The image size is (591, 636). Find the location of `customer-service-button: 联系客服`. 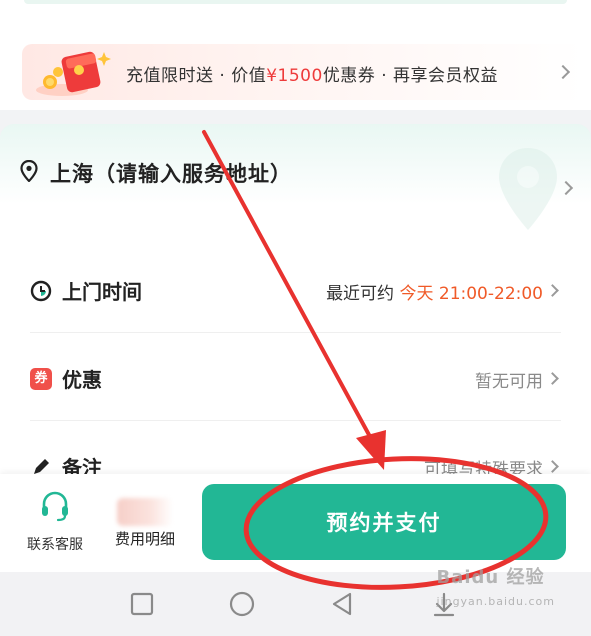

customer-service-button: 联系客服 is located at coordinates (55, 525).